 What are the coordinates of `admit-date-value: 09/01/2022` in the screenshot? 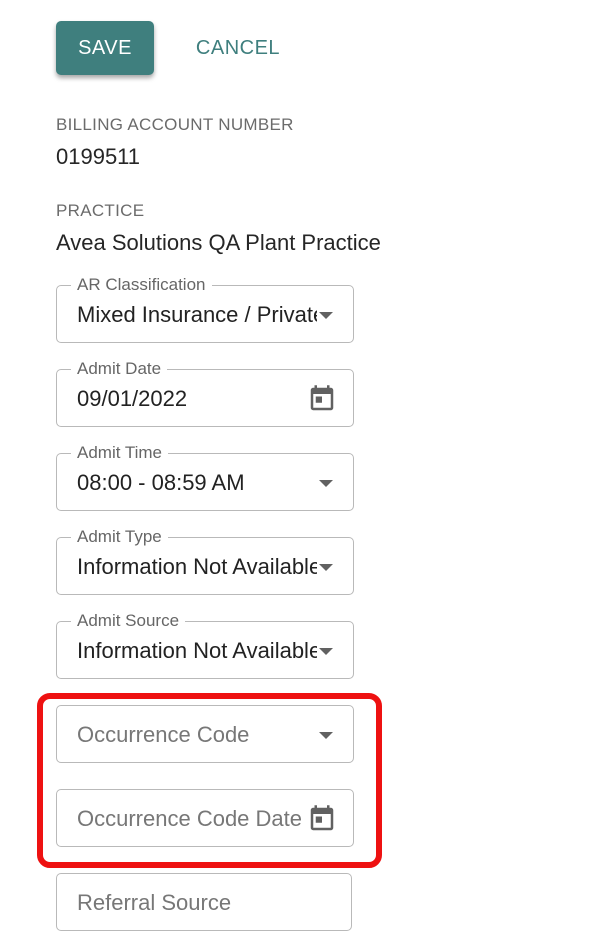 It's located at (132, 398).